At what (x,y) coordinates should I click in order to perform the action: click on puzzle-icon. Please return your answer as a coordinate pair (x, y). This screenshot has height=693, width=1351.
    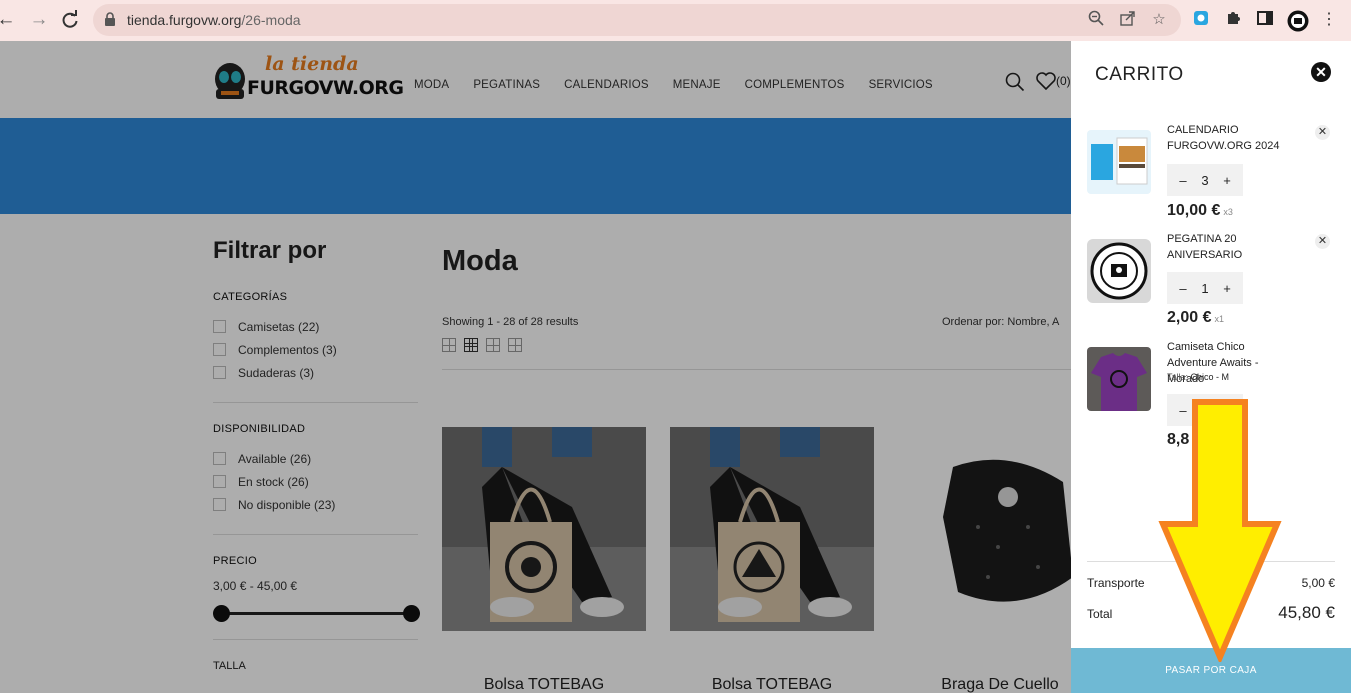
    Looking at the image, I should click on (1233, 20).